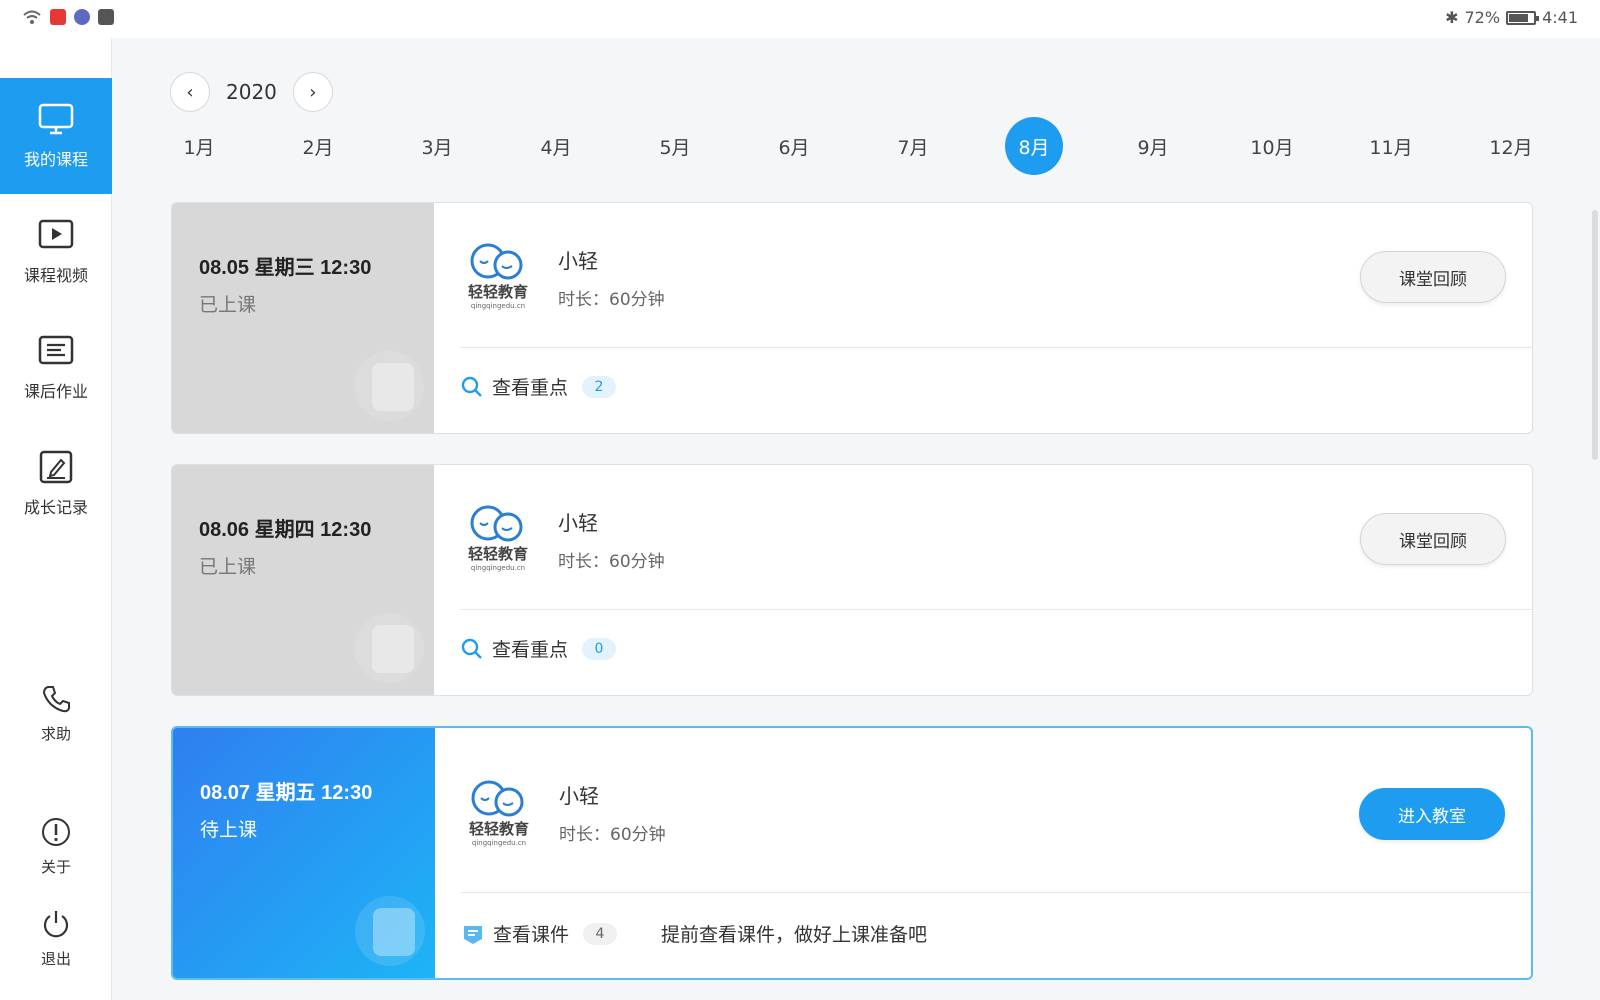  Describe the element at coordinates (855, 146) in the screenshot. I see `month-selector: 1月 2月 3月 4月 5月 6月 7月 8月 9月 10月 11月 12月` at that location.